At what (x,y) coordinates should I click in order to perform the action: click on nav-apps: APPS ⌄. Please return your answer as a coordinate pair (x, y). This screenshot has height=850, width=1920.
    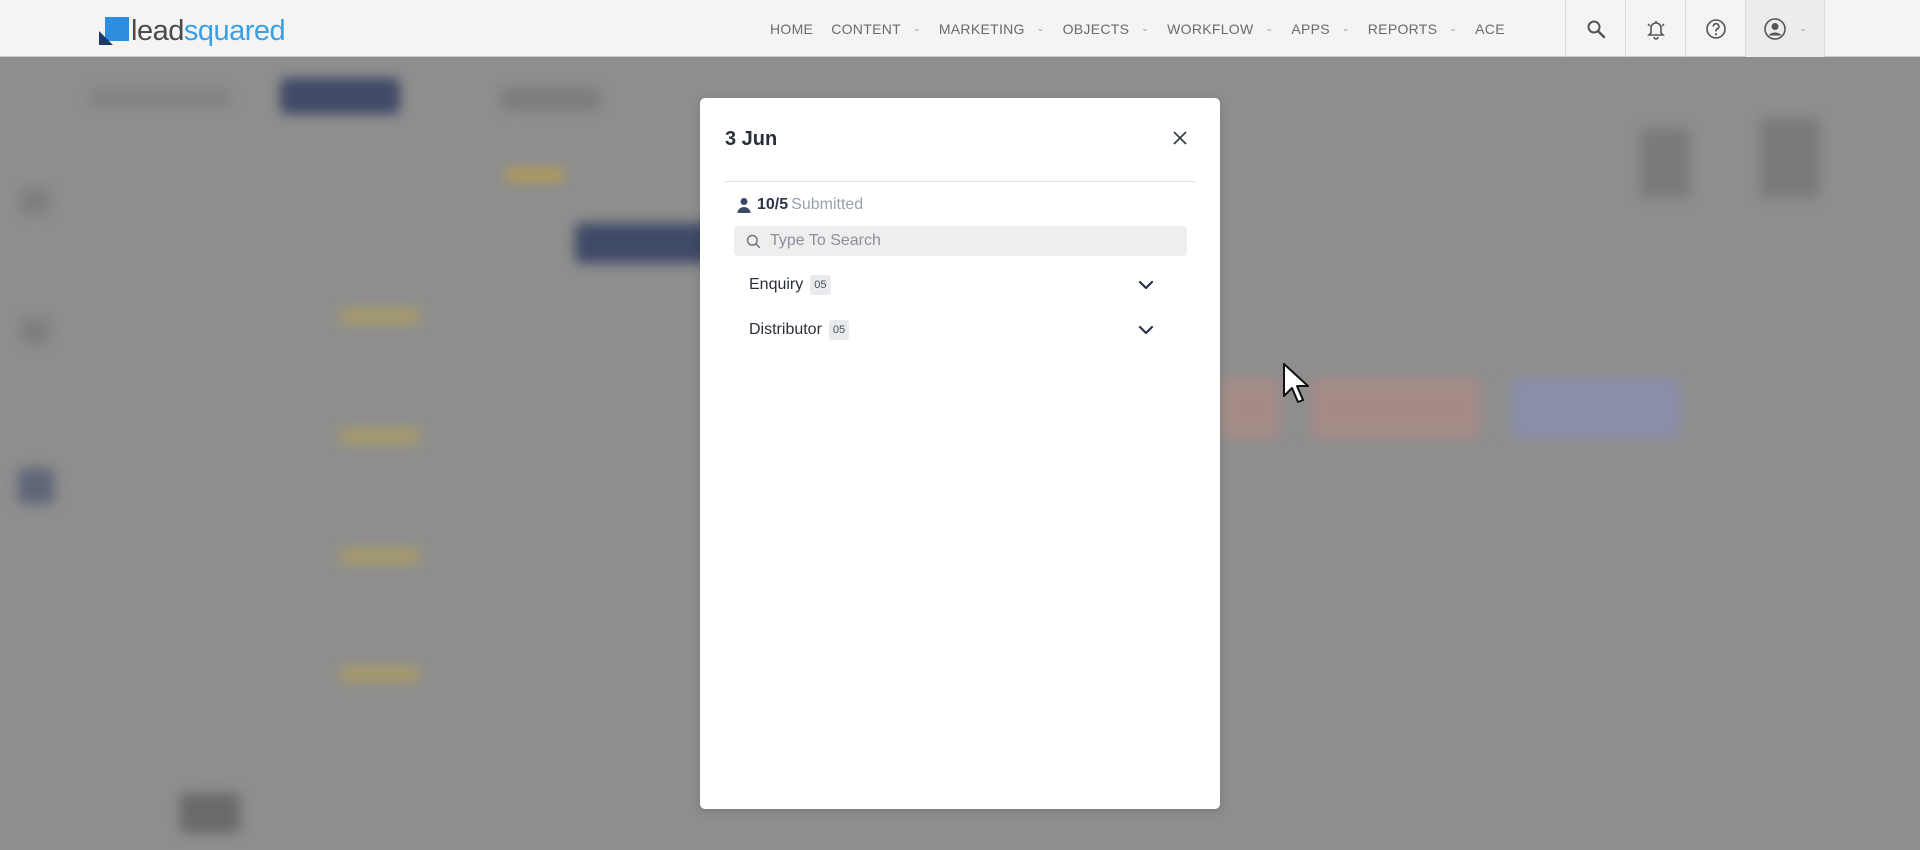
    Looking at the image, I should click on (1320, 29).